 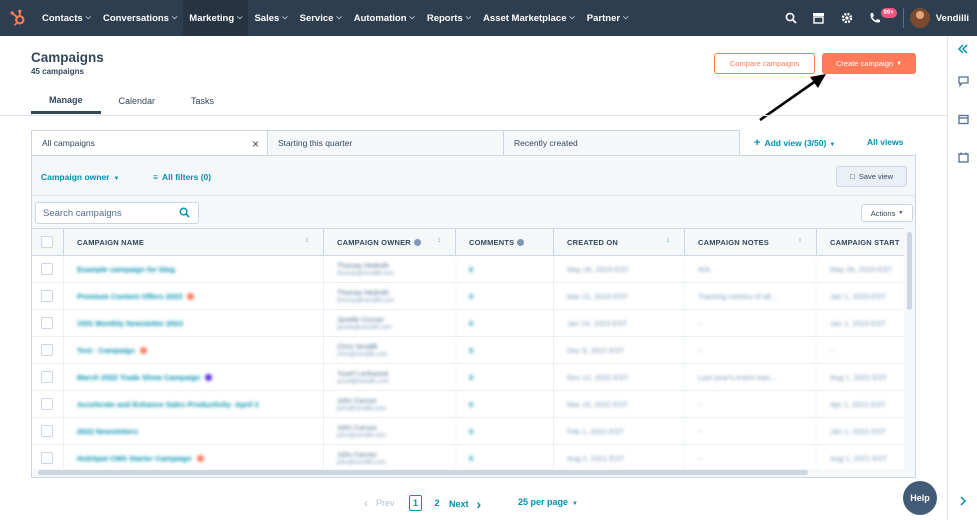 I want to click on nav-automation: Automation ⌵, so click(x=384, y=18).